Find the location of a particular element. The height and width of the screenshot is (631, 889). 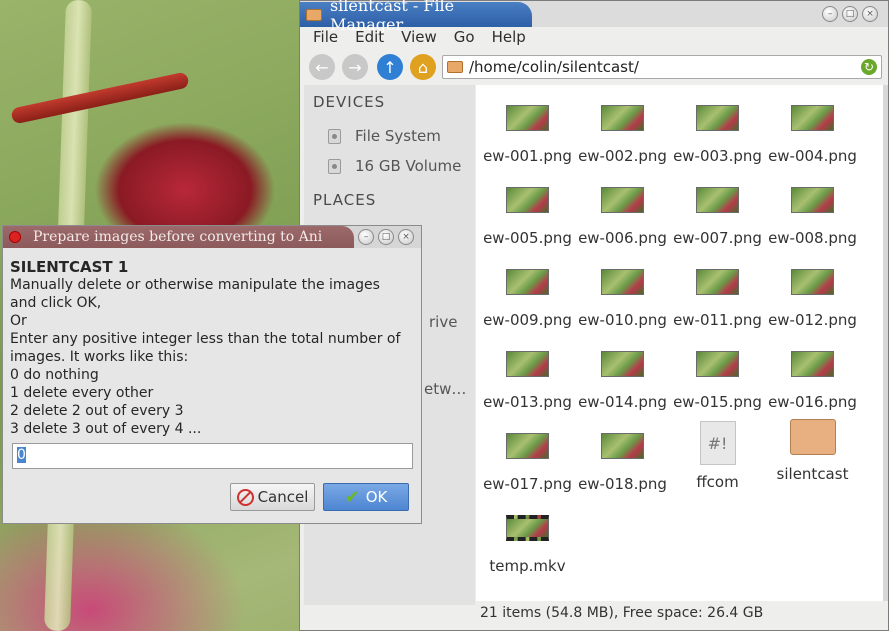

background-berry-stalk is located at coordinates (100, 98).